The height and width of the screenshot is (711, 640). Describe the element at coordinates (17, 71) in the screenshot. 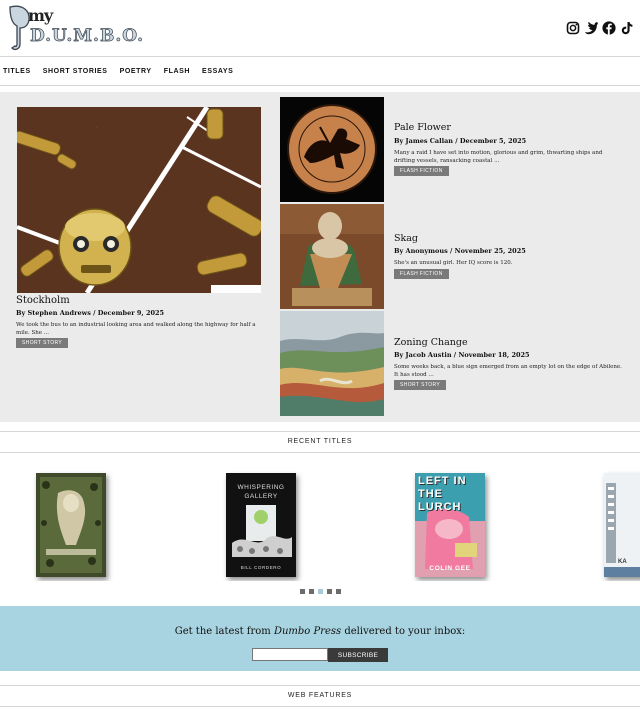

I see `nav-titles: TITLES` at that location.